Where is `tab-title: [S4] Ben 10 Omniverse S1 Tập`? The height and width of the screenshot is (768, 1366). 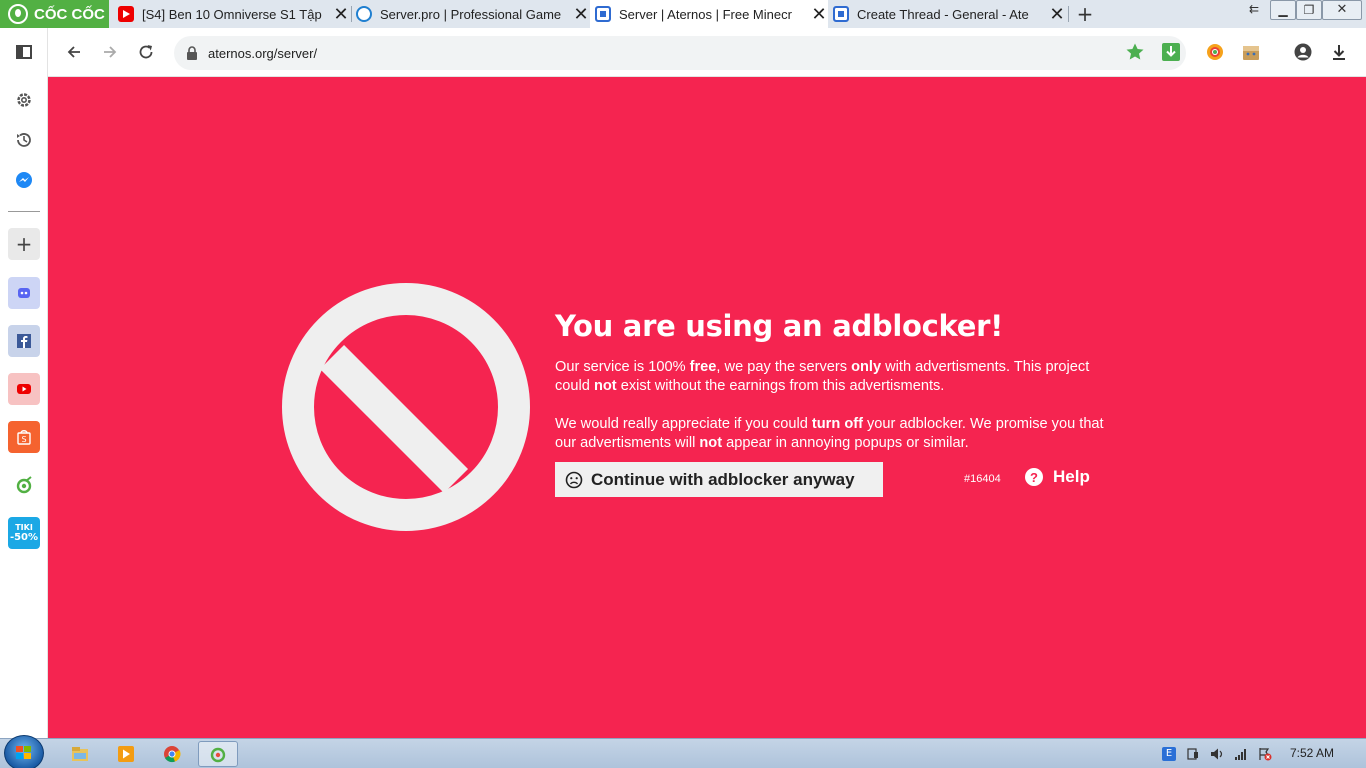
tab-title: [S4] Ben 10 Omniverse S1 Tập is located at coordinates (232, 14).